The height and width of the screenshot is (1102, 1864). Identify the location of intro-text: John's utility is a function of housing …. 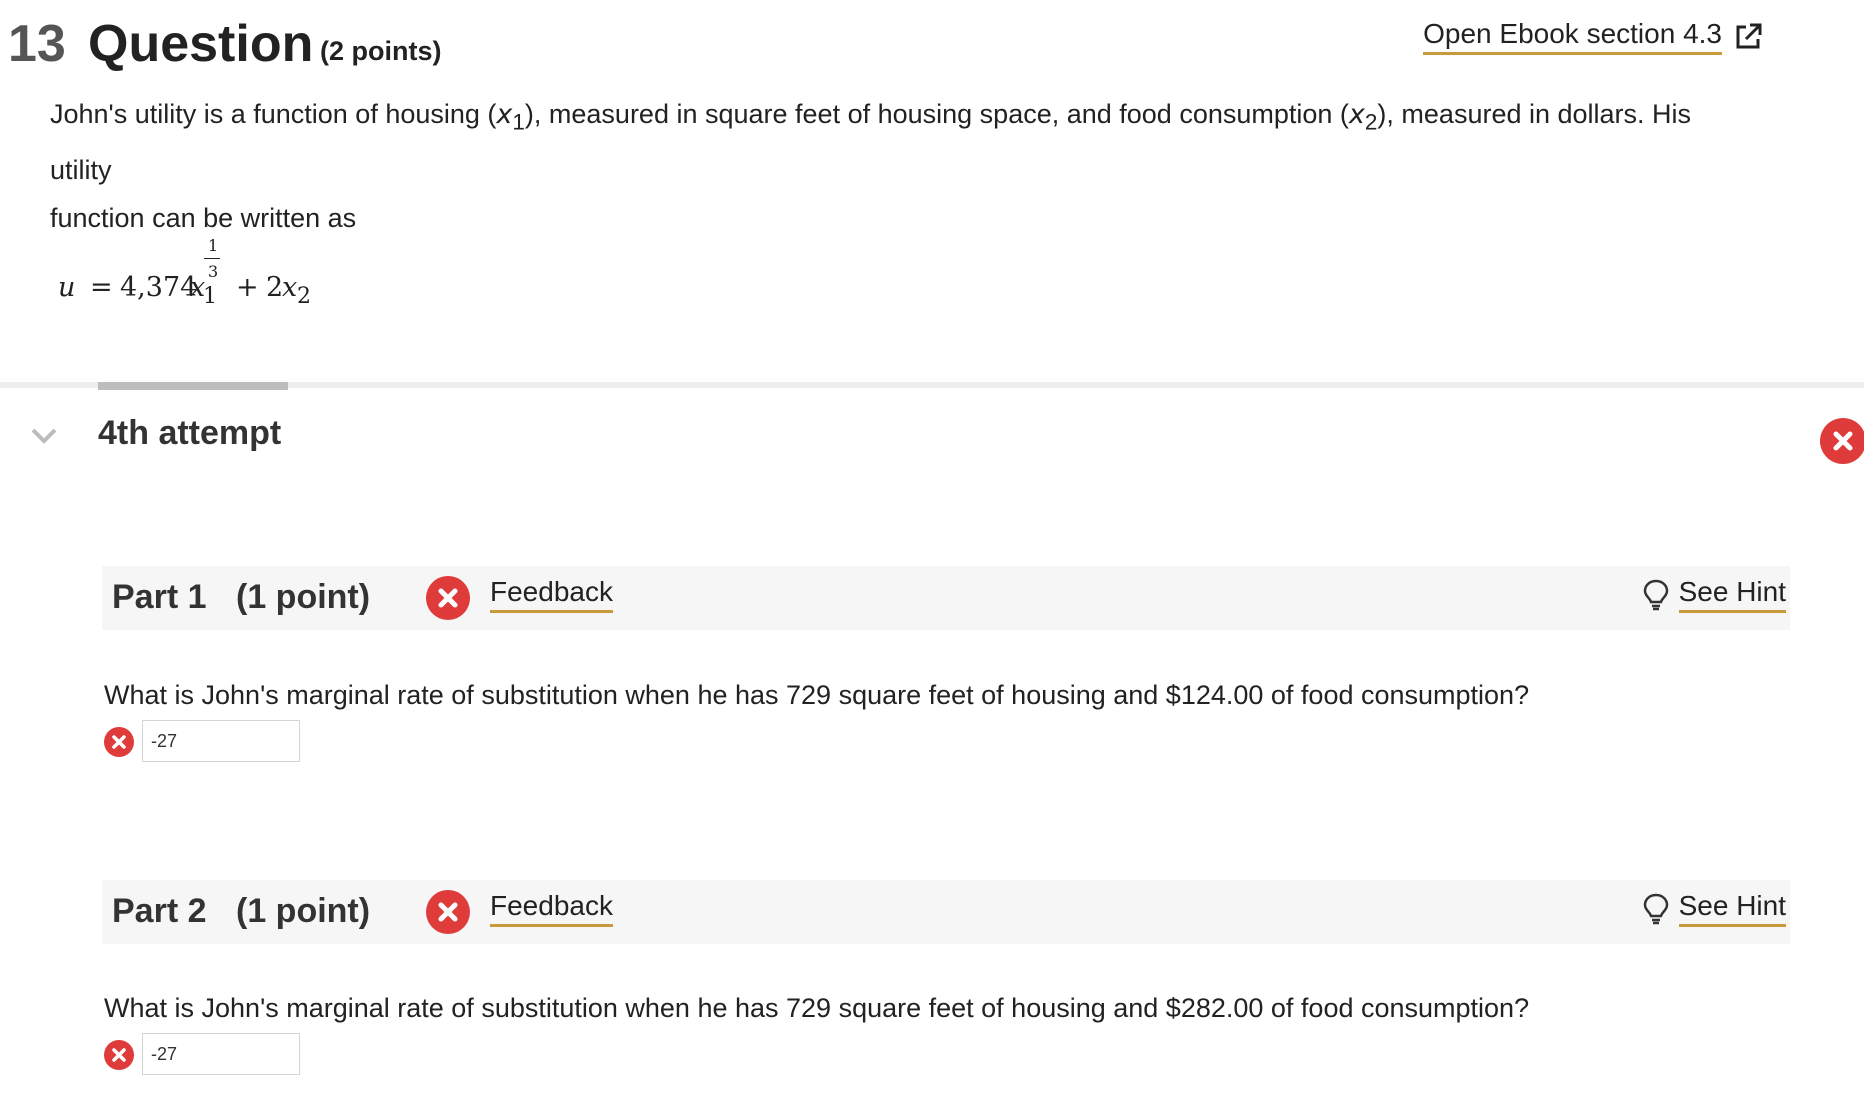
(273, 114).